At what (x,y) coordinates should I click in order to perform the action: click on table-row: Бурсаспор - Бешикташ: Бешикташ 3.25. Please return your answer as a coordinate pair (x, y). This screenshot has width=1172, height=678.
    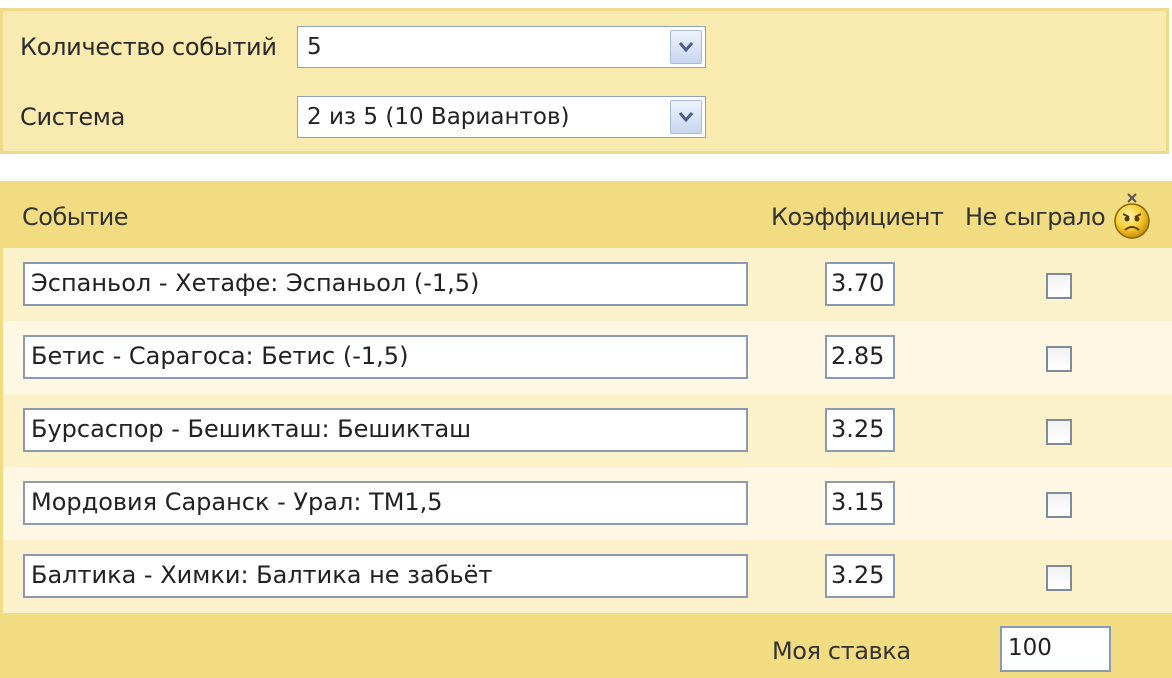
    Looking at the image, I should click on (587, 430).